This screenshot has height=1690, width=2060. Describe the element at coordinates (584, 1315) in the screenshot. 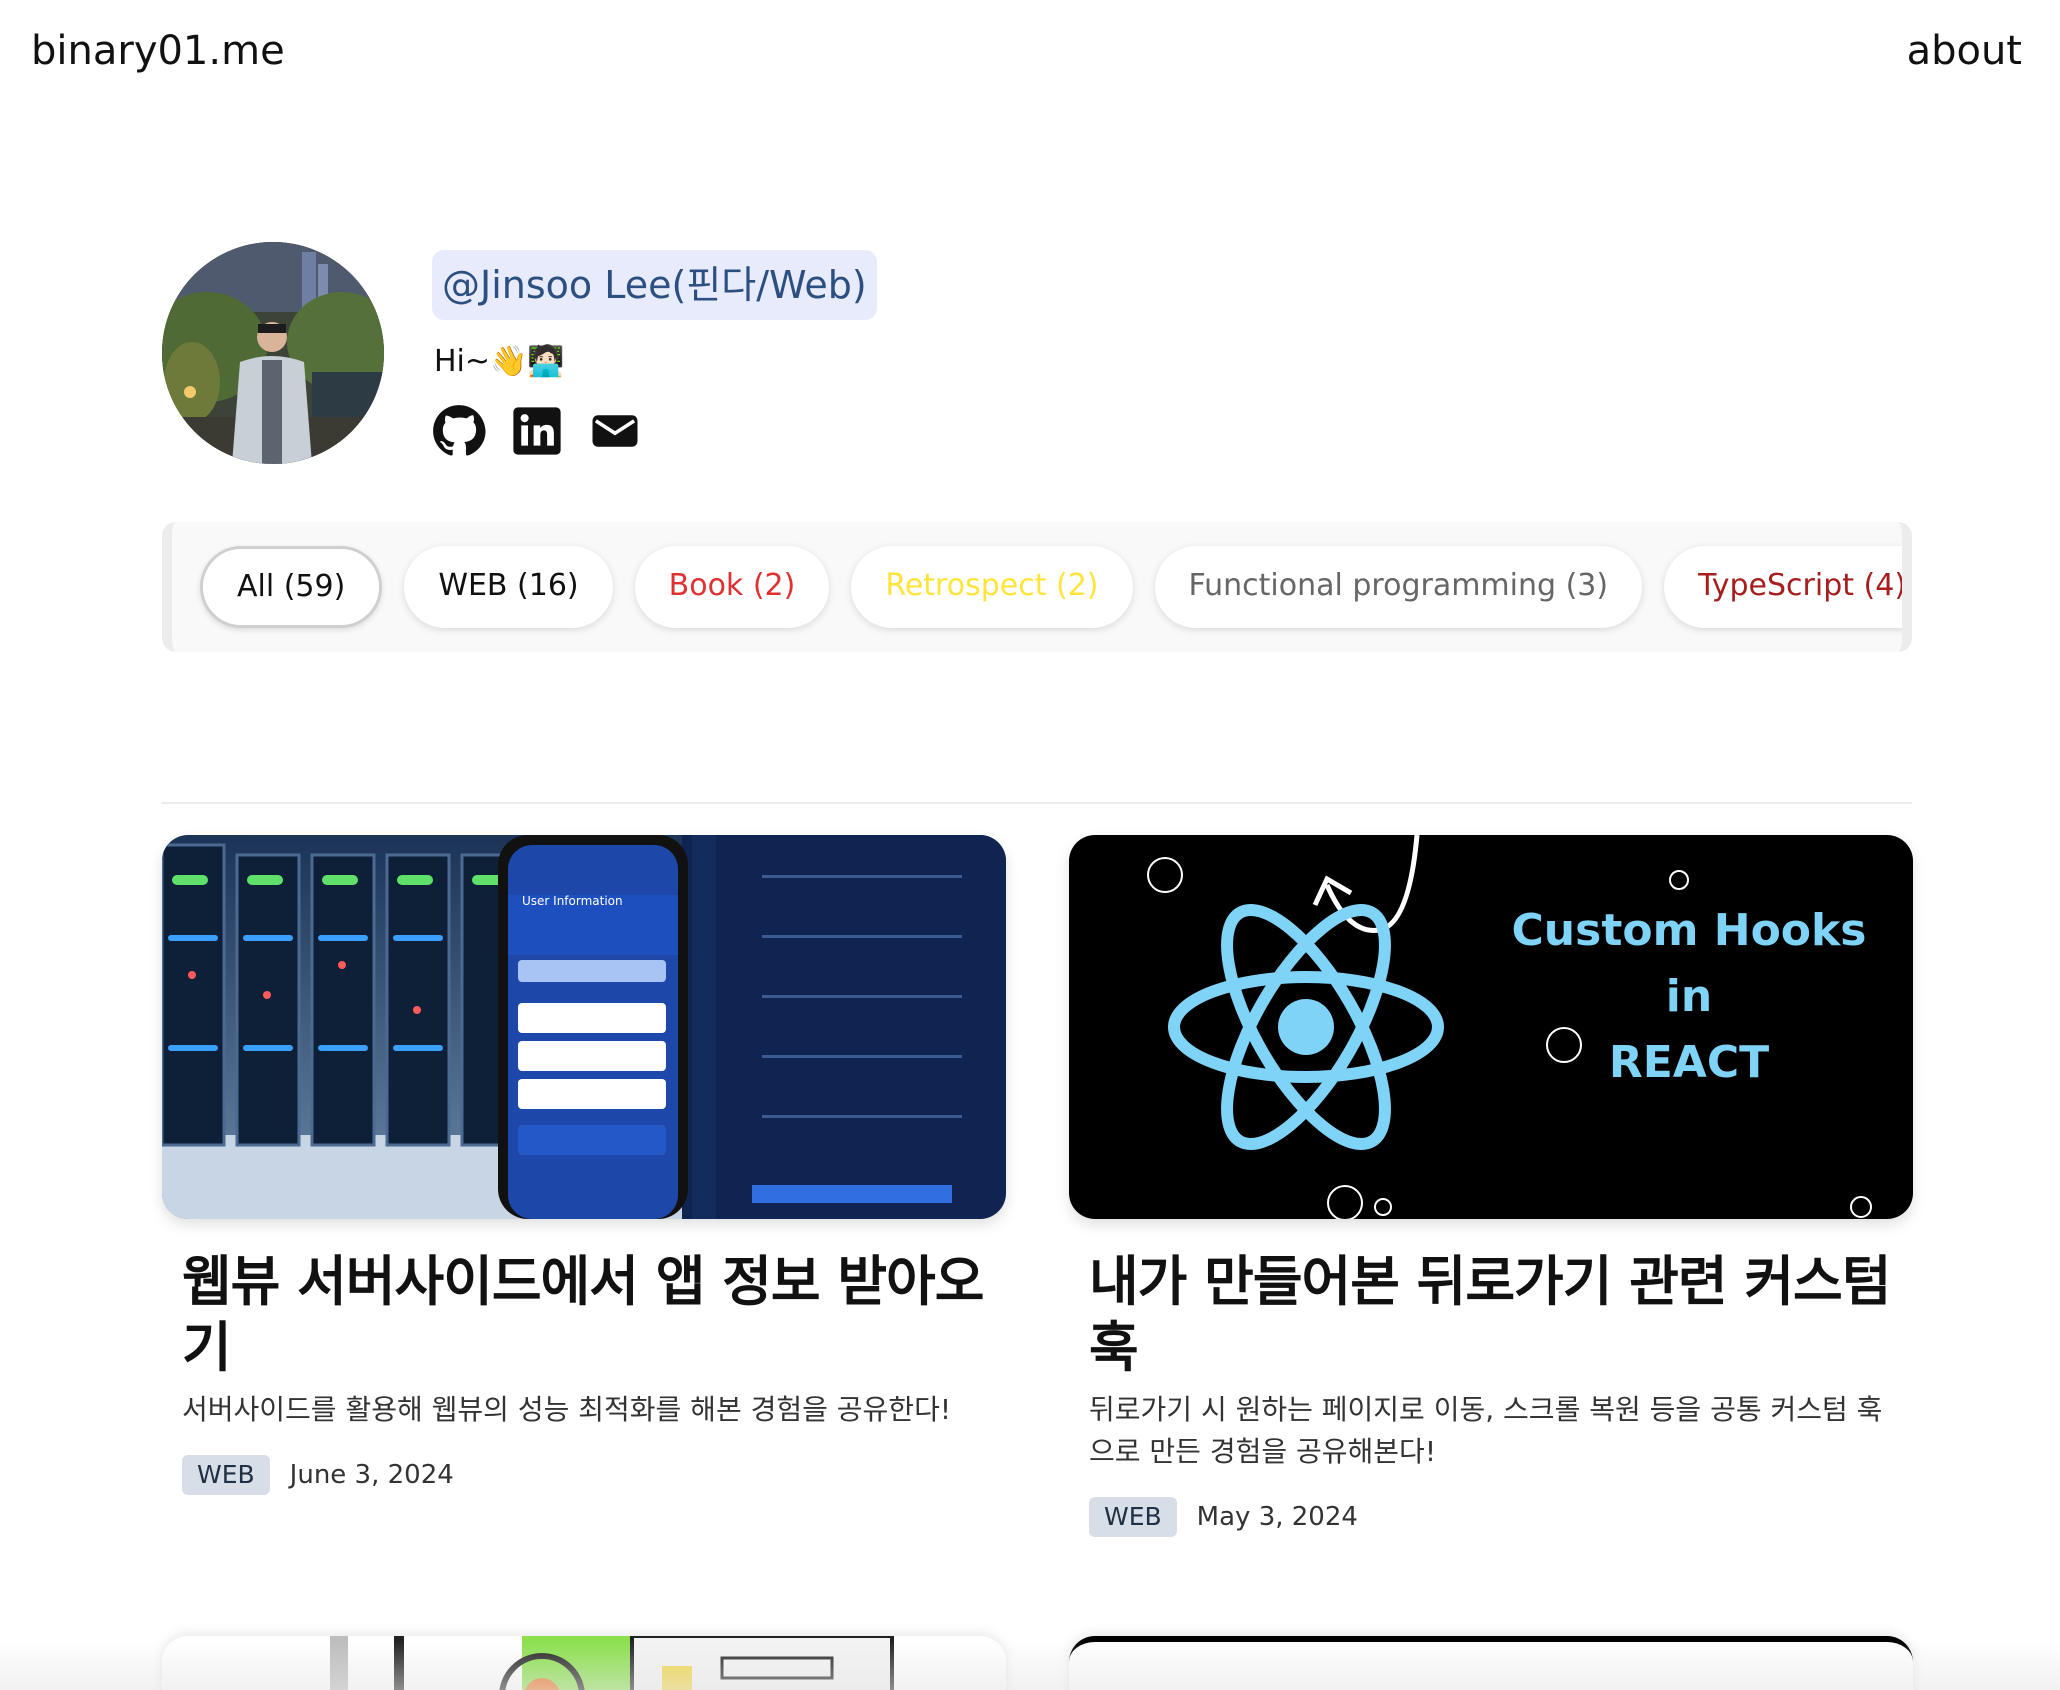

I see `post-title: 웹뷰 서버사이드에서 앱 정보 받아오기` at that location.